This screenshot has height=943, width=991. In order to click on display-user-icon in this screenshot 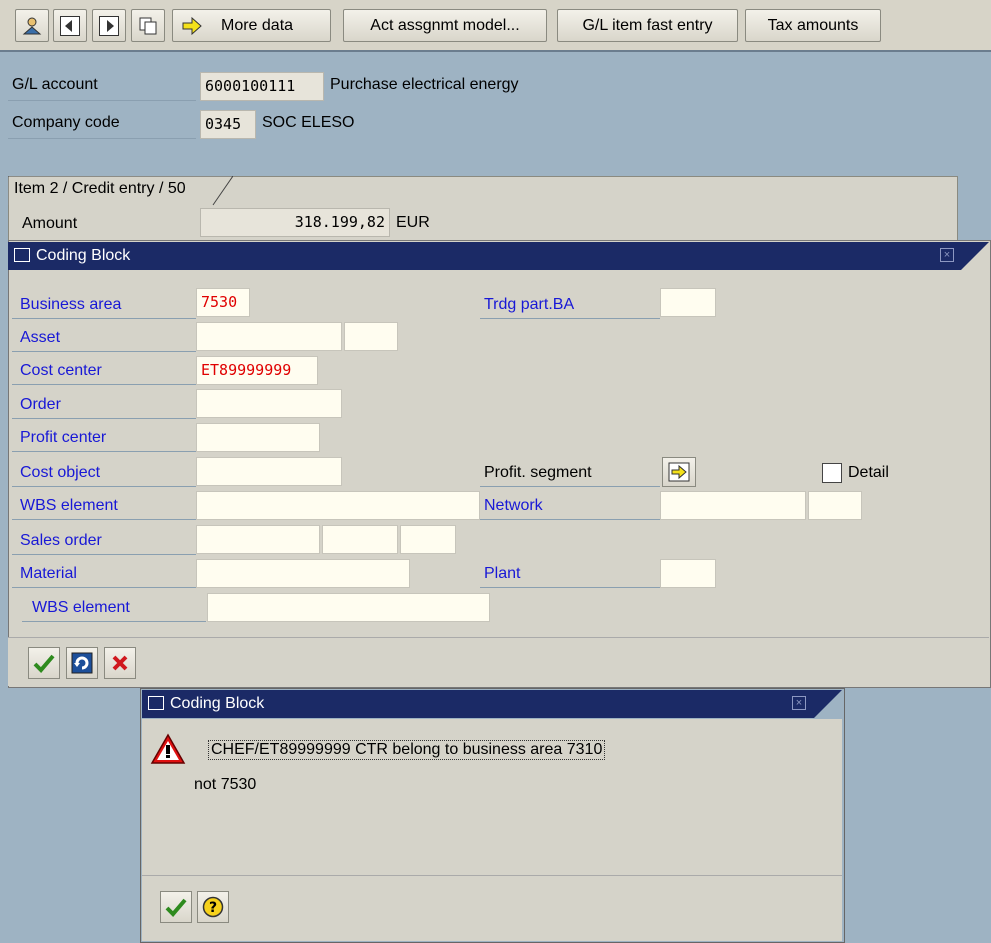, I will do `click(32, 25)`.